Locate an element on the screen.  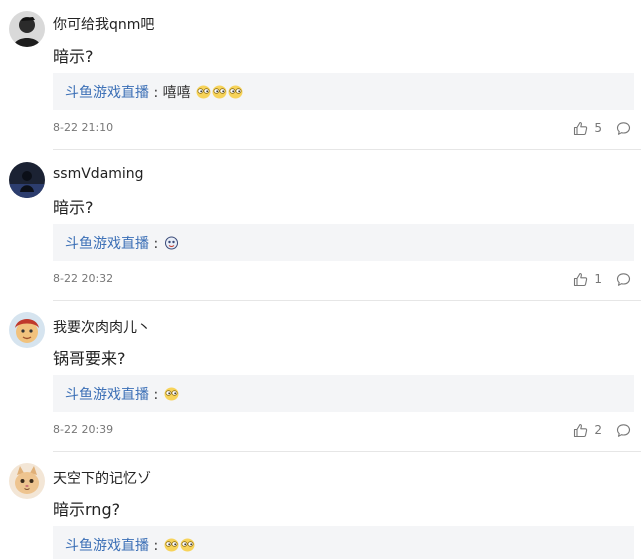
comment-actions: 5 is located at coordinates (602, 128).